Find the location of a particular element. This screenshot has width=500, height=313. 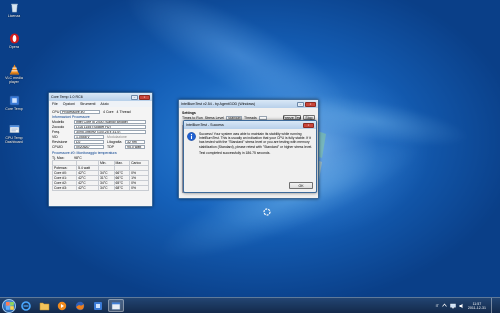

table-row: Core #0: 42°C 34°C 66°C 0% is located at coordinates (100, 173).